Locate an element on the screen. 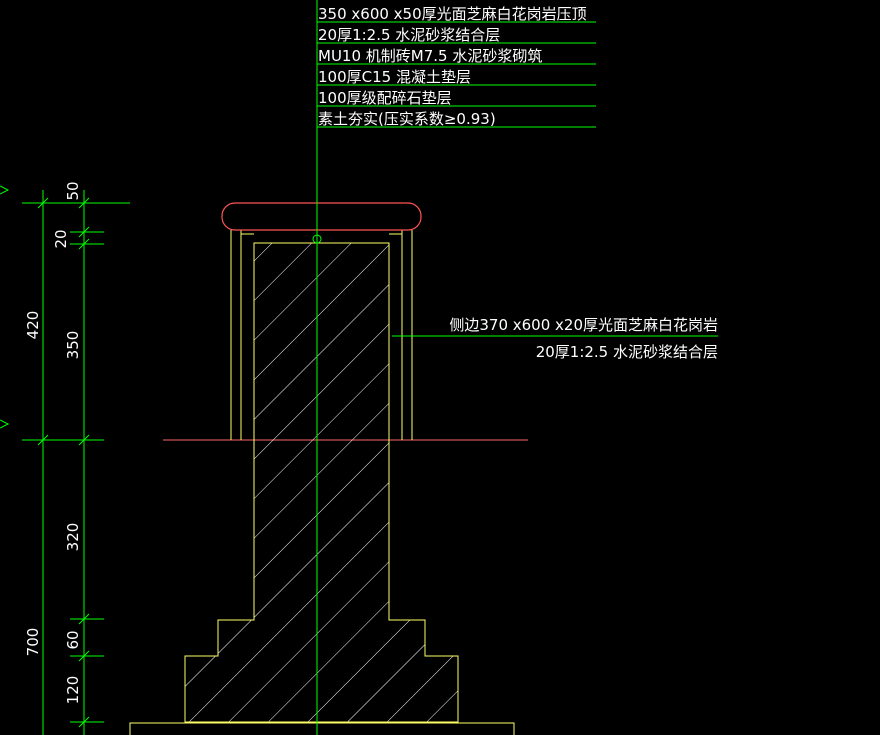 The image size is (880, 735). dim-inner-120: 120 is located at coordinates (73, 690).